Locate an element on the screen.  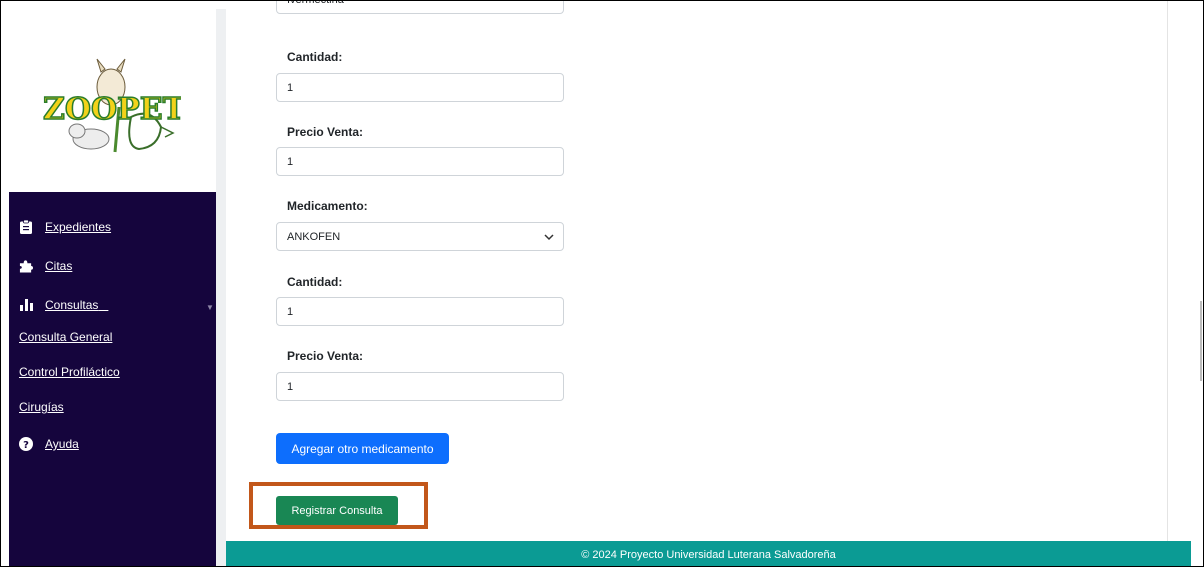
cantidad-input-2: 1 is located at coordinates (420, 311).